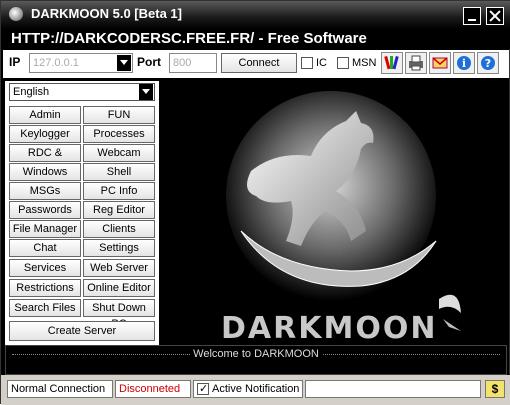  What do you see at coordinates (321, 63) in the screenshot?
I see `ic-label: IC` at bounding box center [321, 63].